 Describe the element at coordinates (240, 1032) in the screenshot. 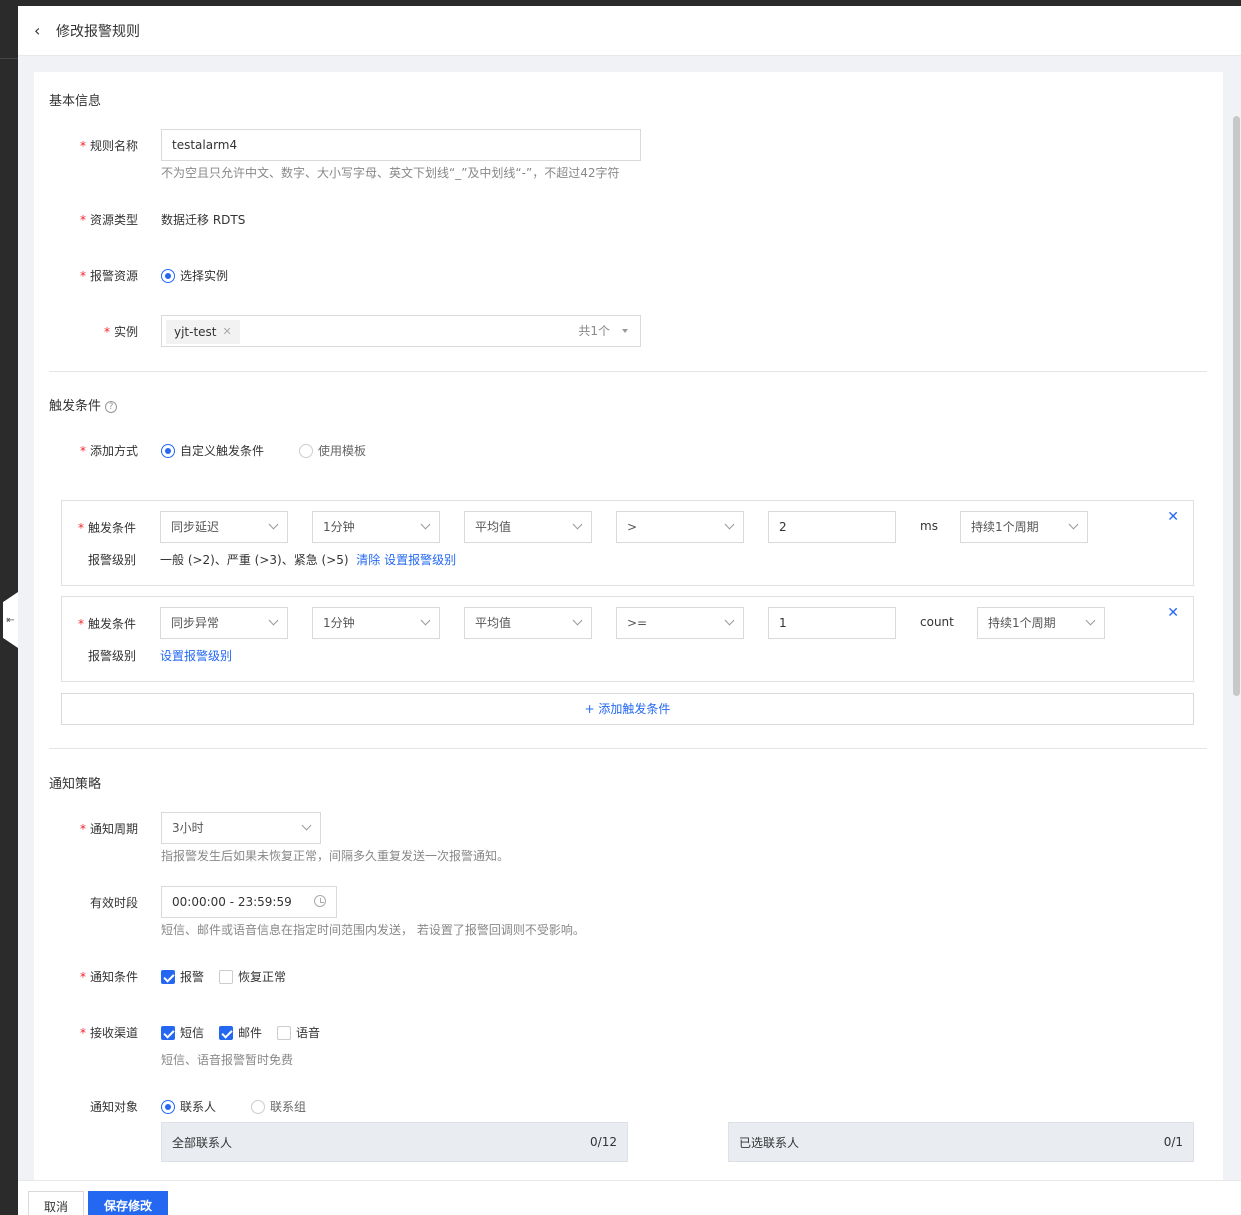

I see `checkbox-email: 邮件` at that location.